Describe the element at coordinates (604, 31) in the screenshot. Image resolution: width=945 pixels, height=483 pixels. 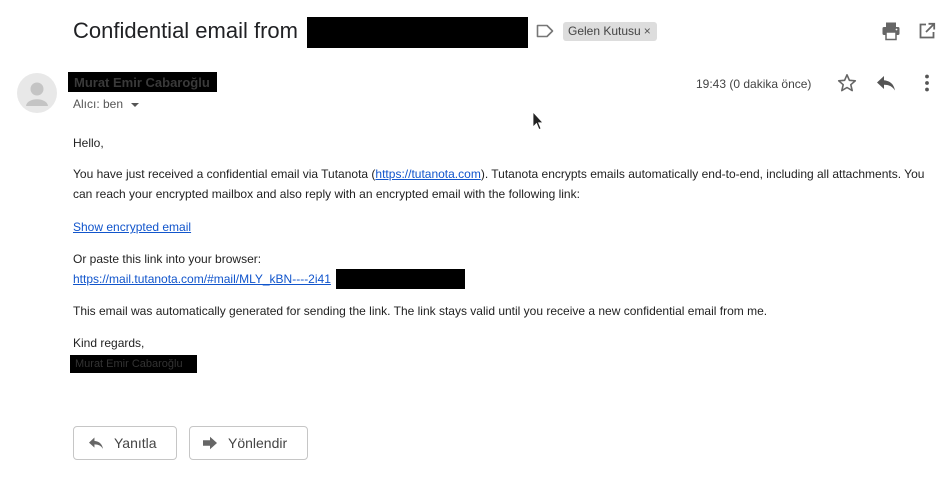
I see `label-chip-text: Gelen Kutusu` at that location.